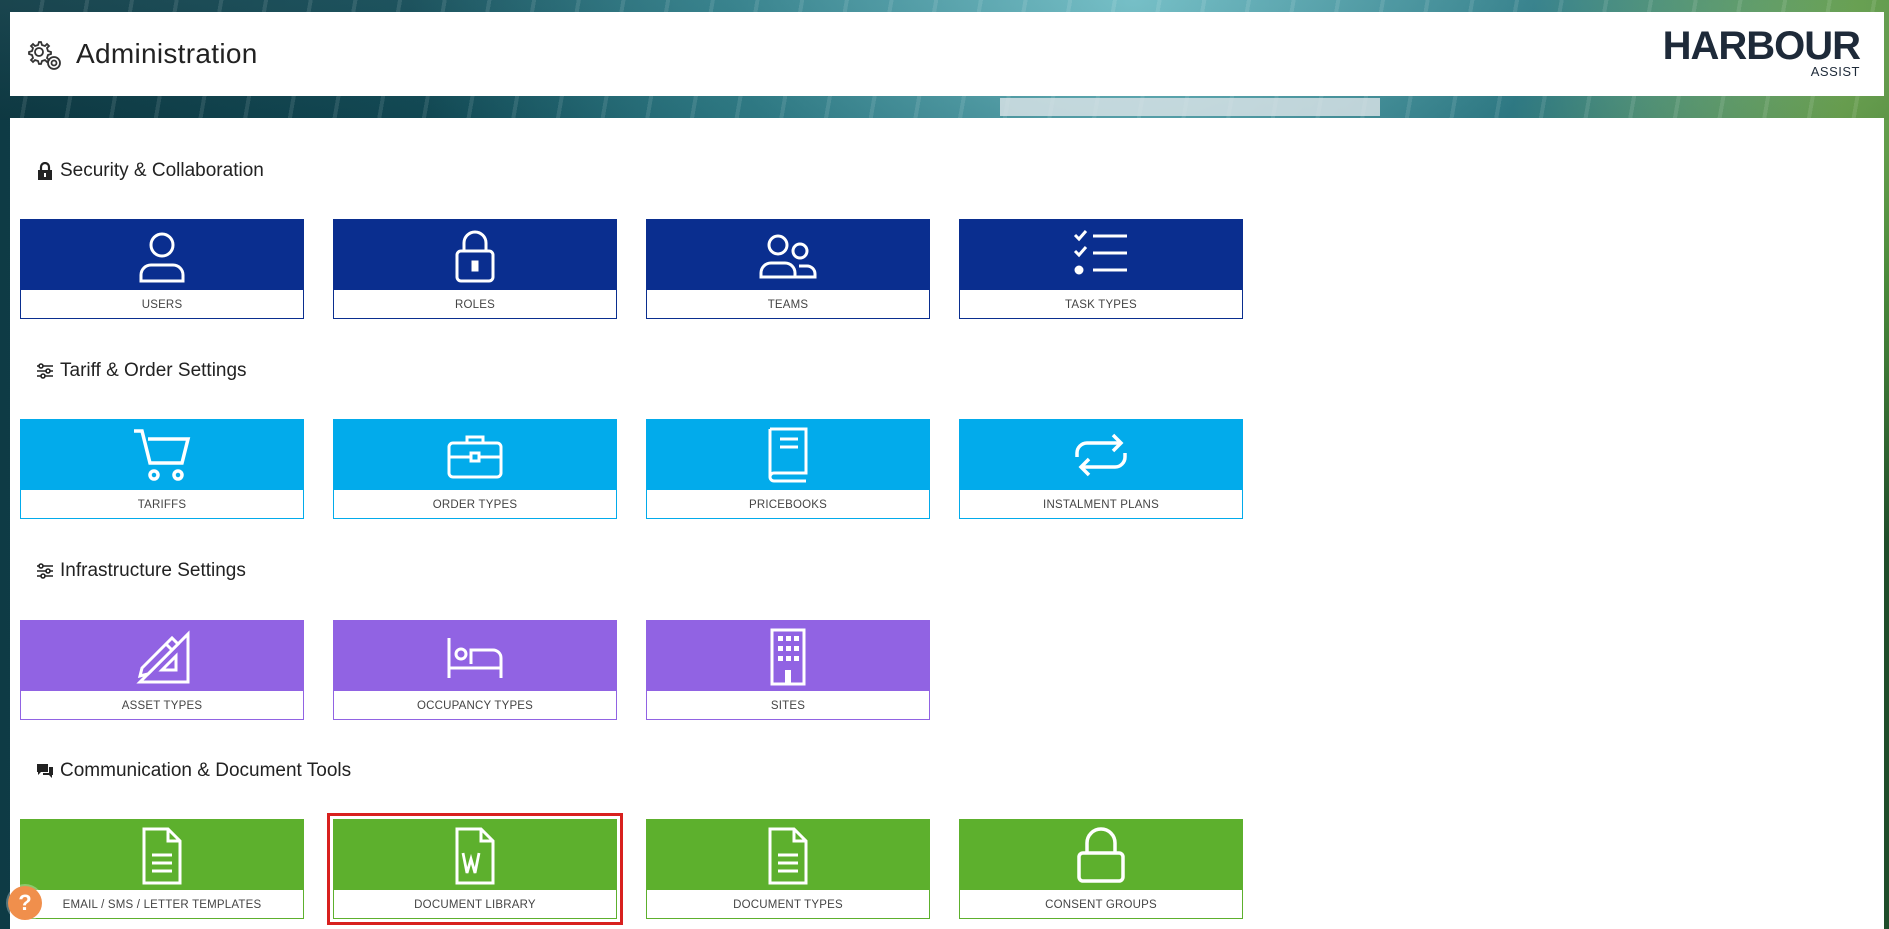  Describe the element at coordinates (162, 904) in the screenshot. I see `tile-label: EMAIL / SMS / LETTER TEMPLATES` at that location.